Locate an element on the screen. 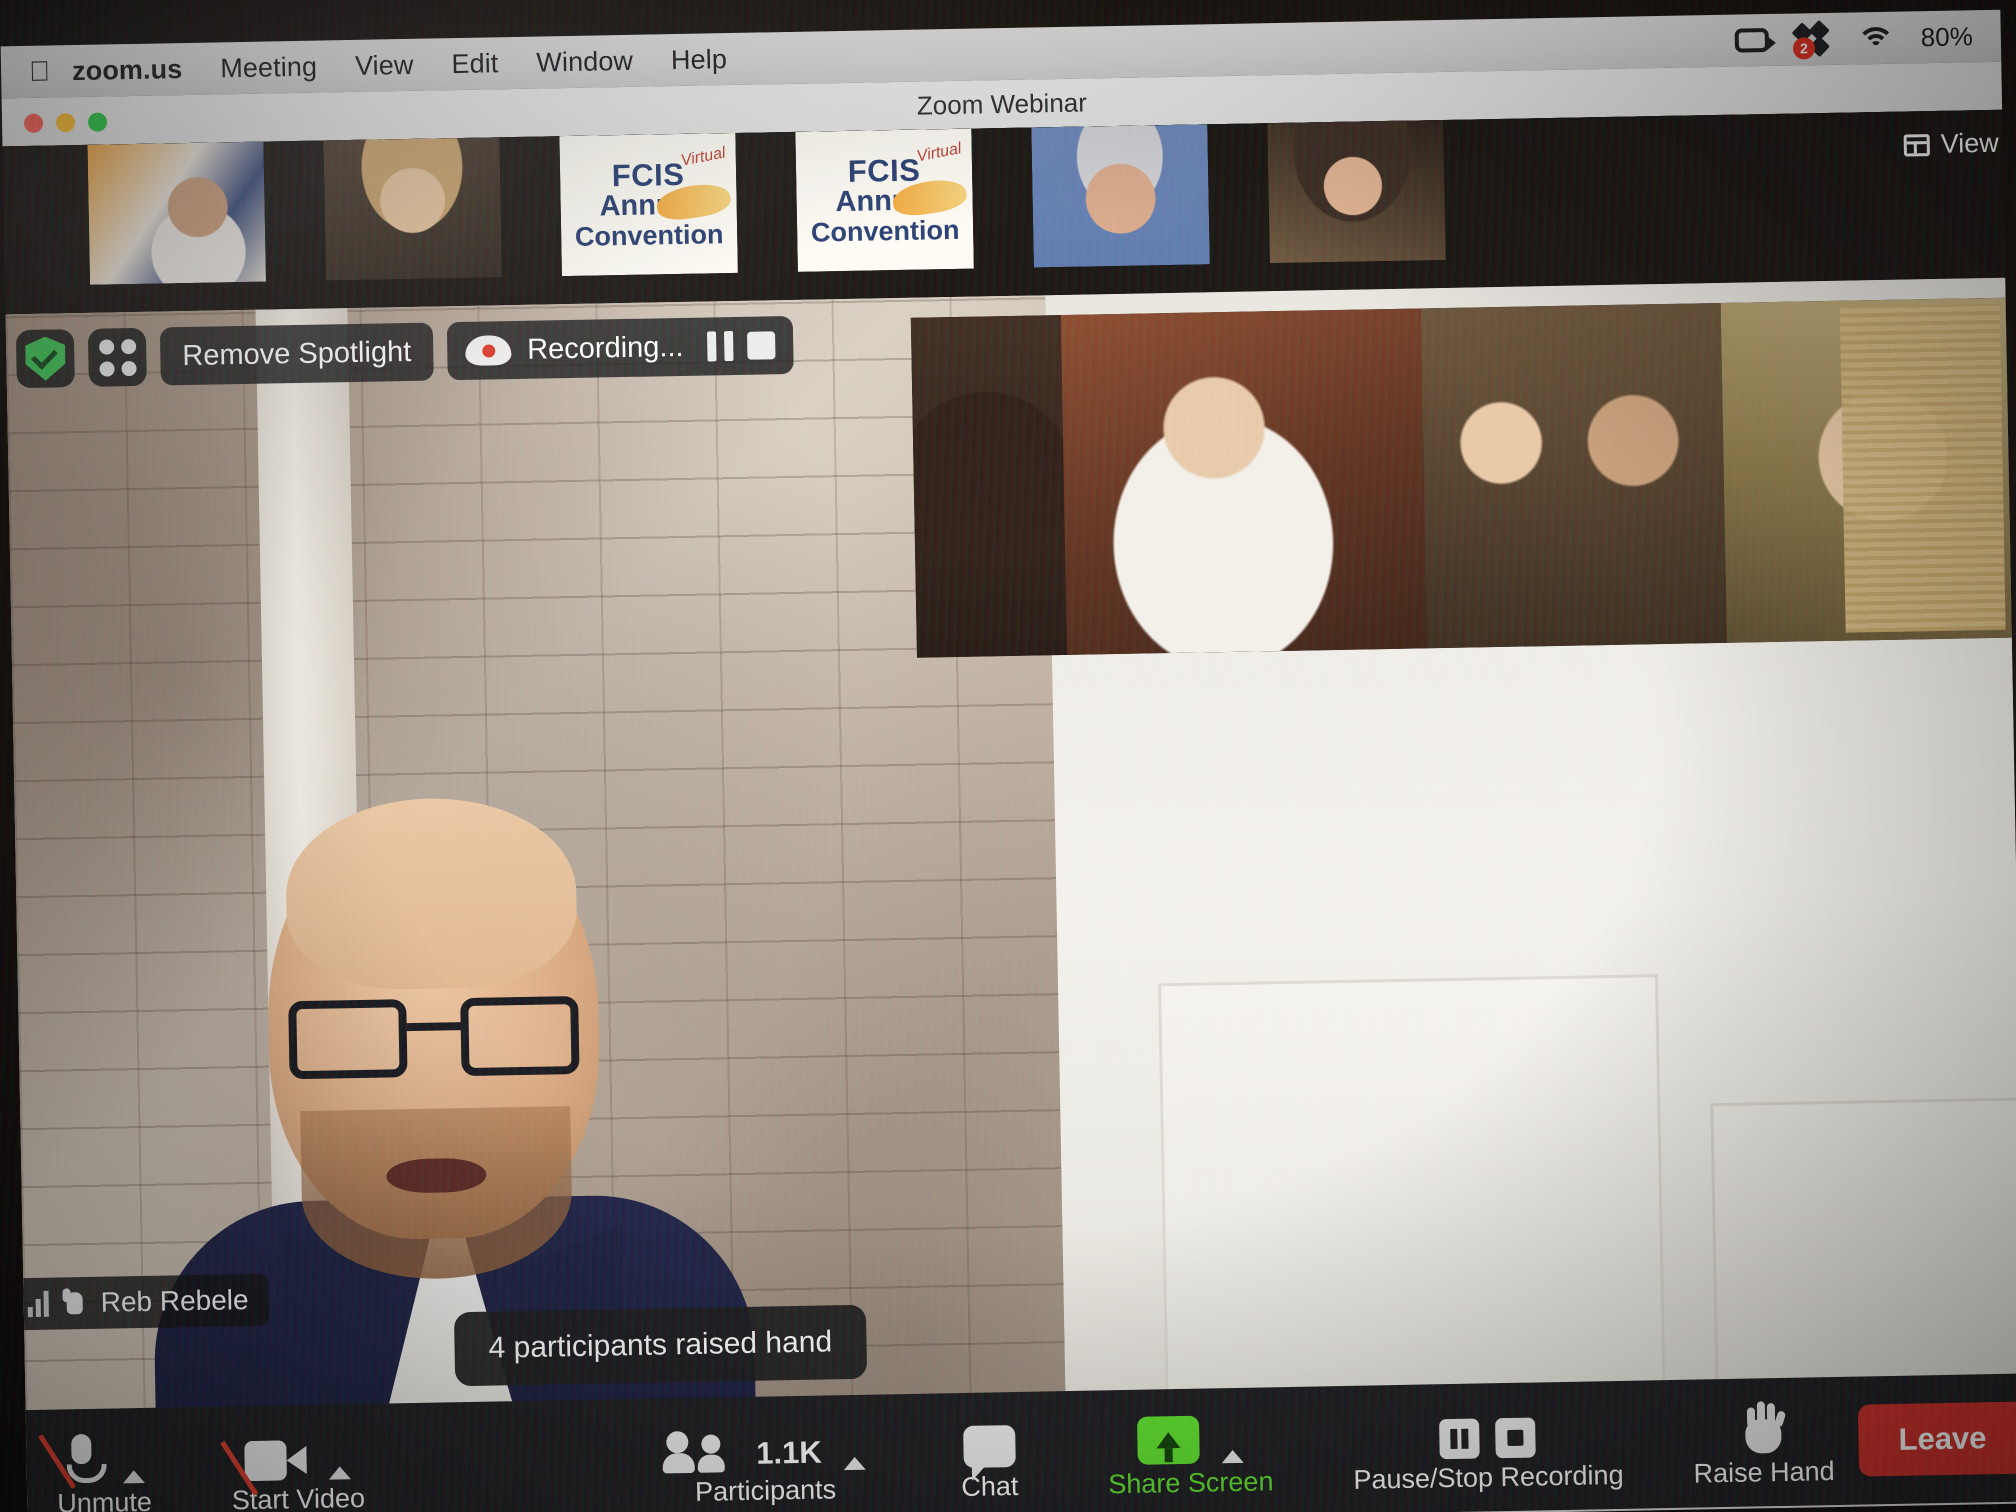 The height and width of the screenshot is (1512, 2016). participants-button: 1.1K Participants is located at coordinates (764, 1453).